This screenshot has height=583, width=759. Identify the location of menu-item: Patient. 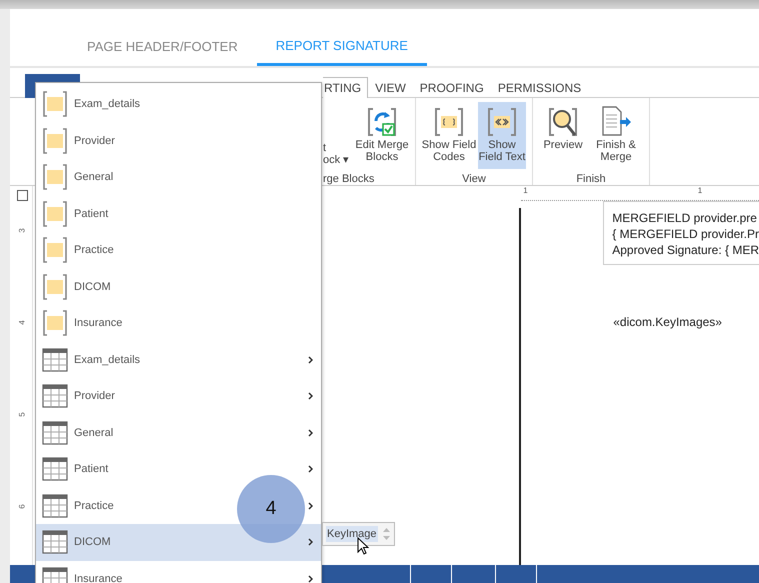
(178, 214).